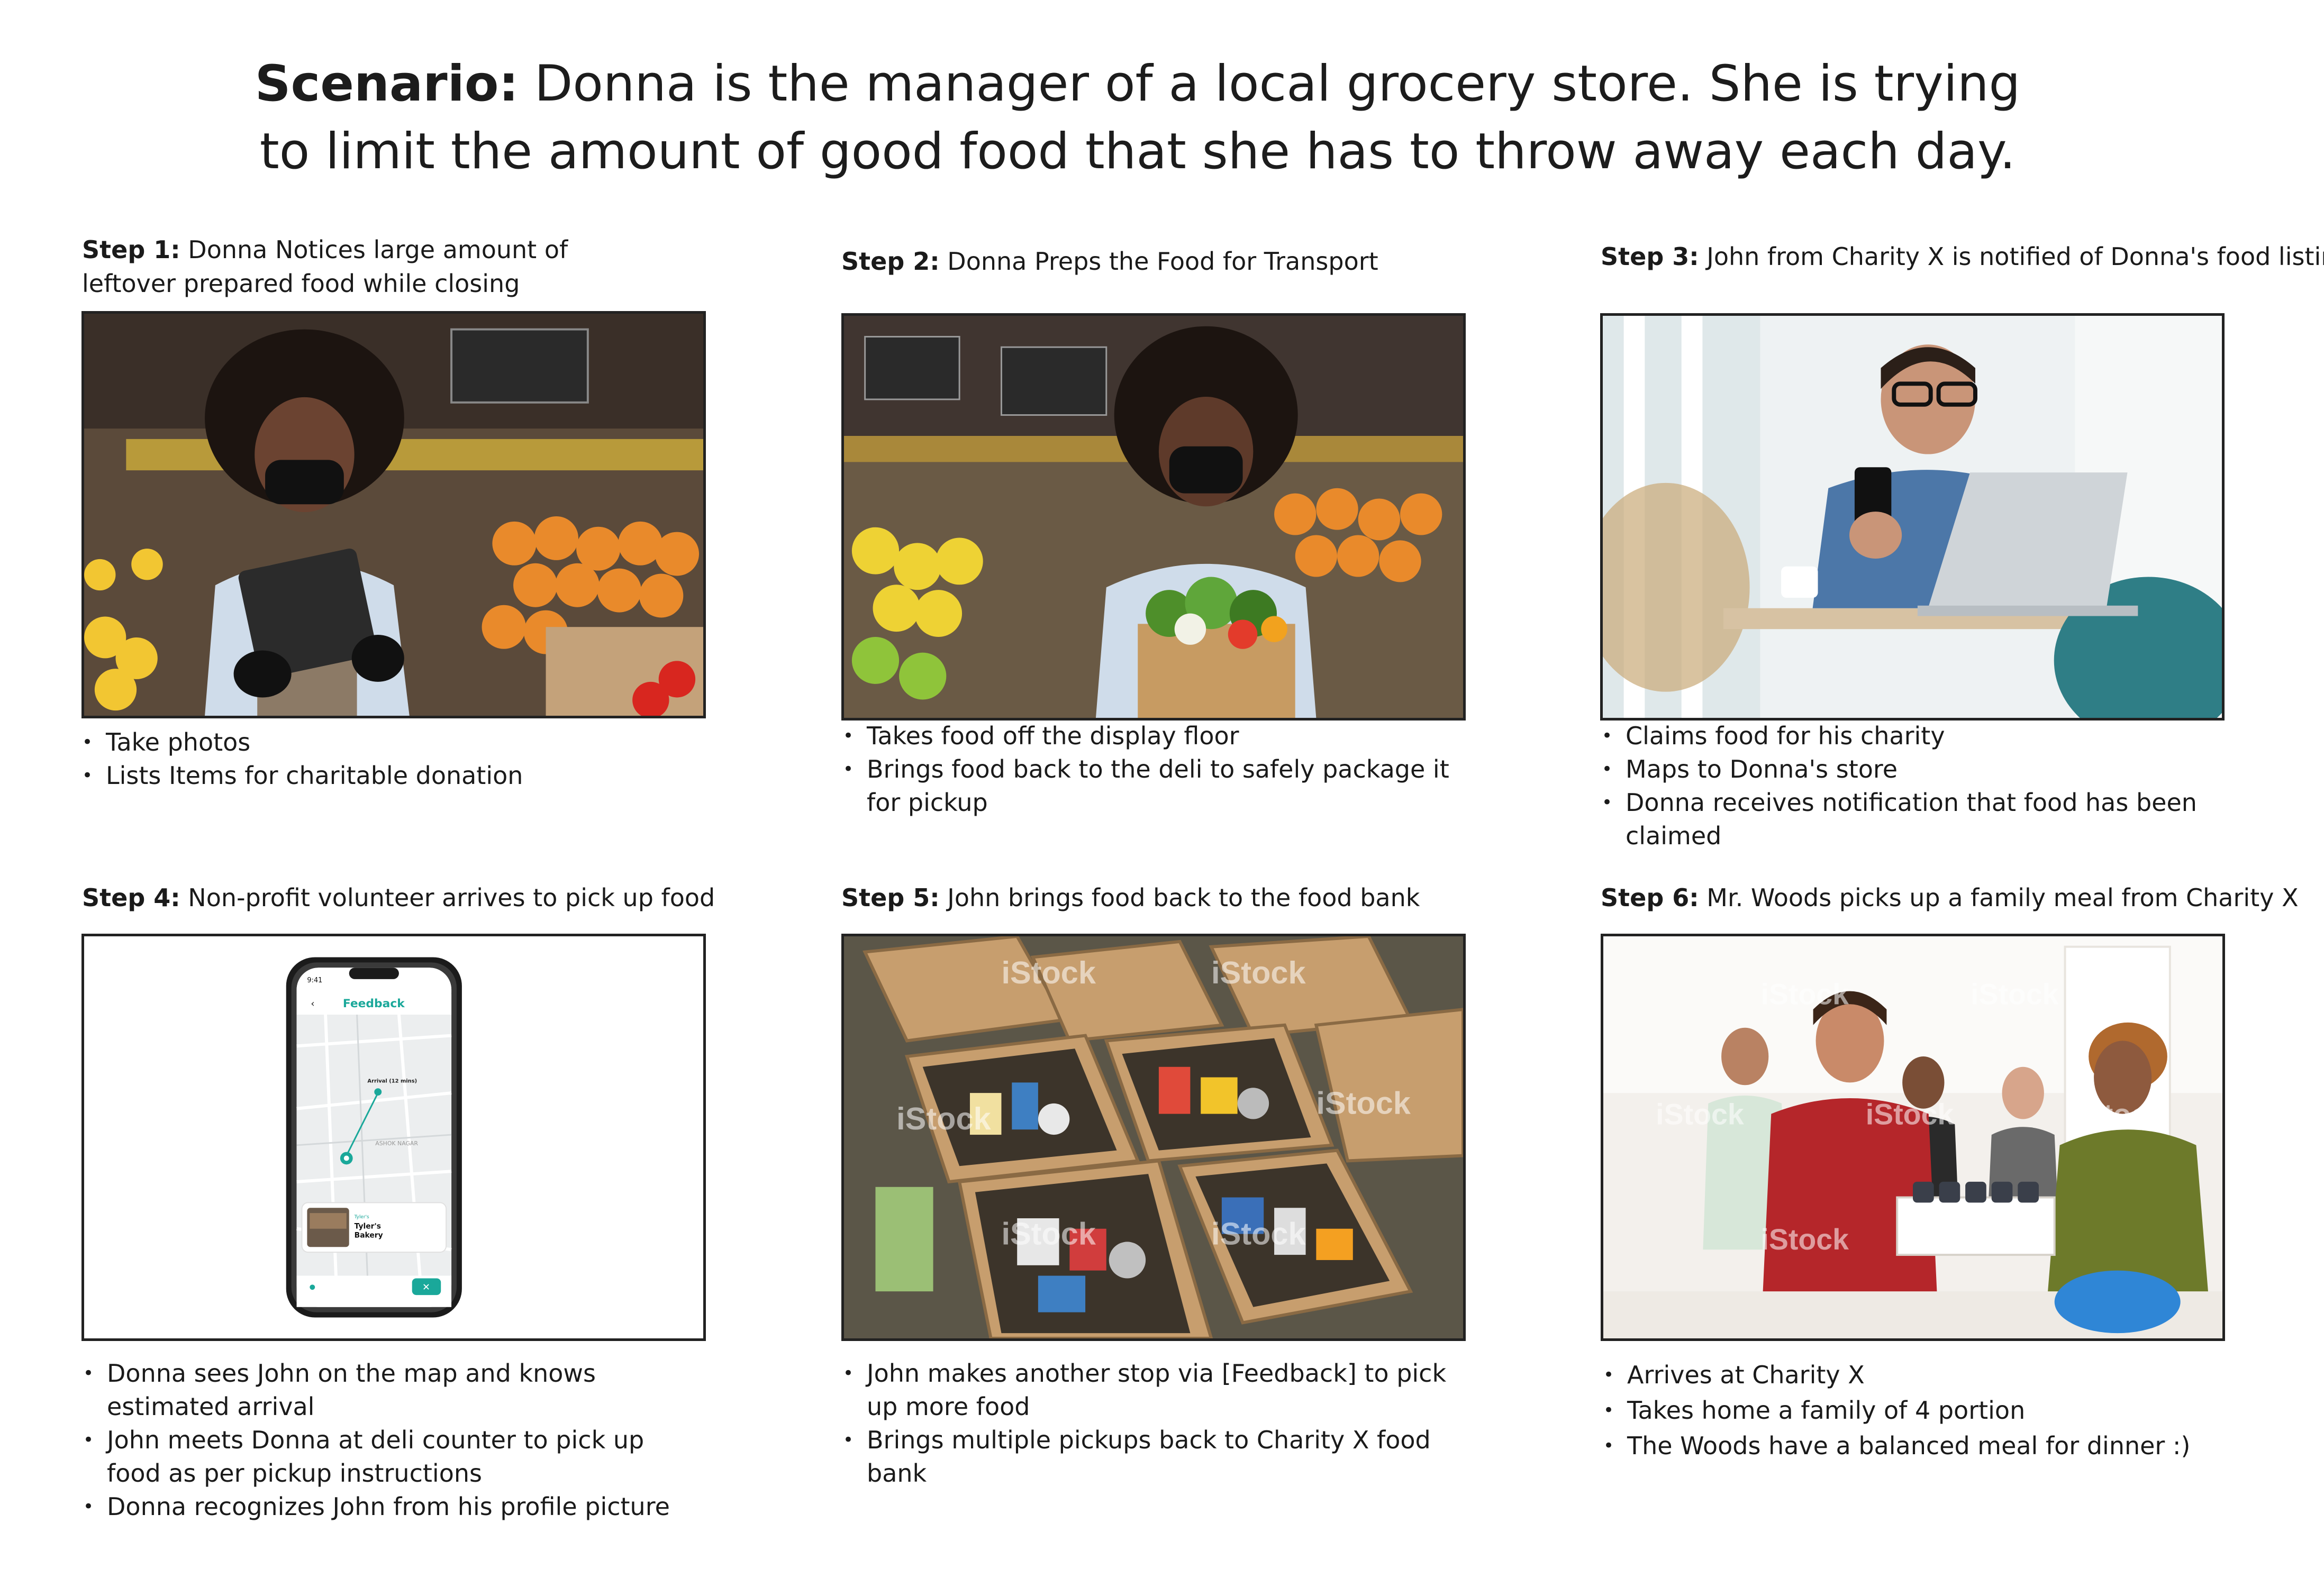  Describe the element at coordinates (1912, 516) in the screenshot. I see `step-3-photo-man-phone-laptop` at that location.